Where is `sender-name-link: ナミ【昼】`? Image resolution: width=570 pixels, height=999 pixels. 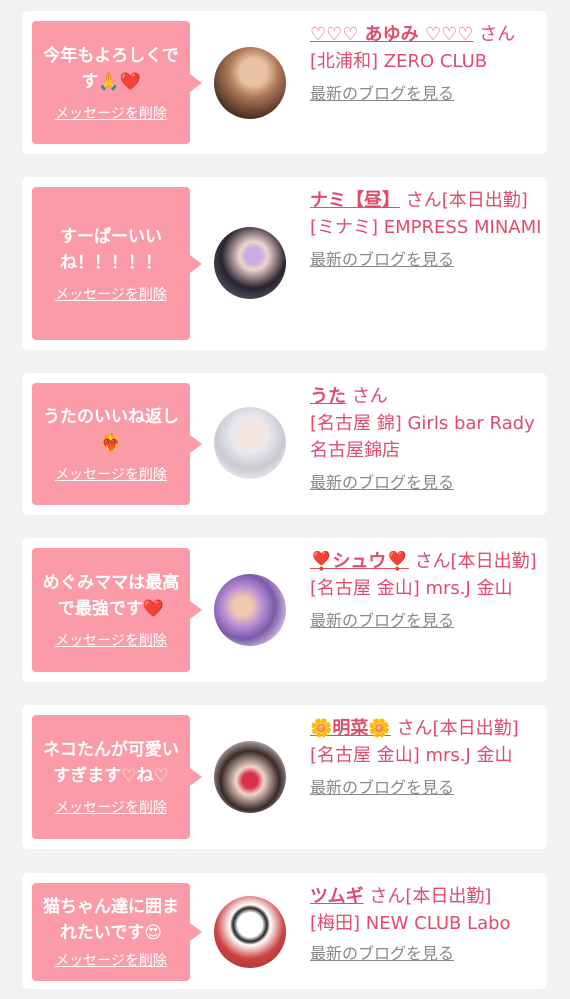
sender-name-link: ナミ【昼】 is located at coordinates (355, 200).